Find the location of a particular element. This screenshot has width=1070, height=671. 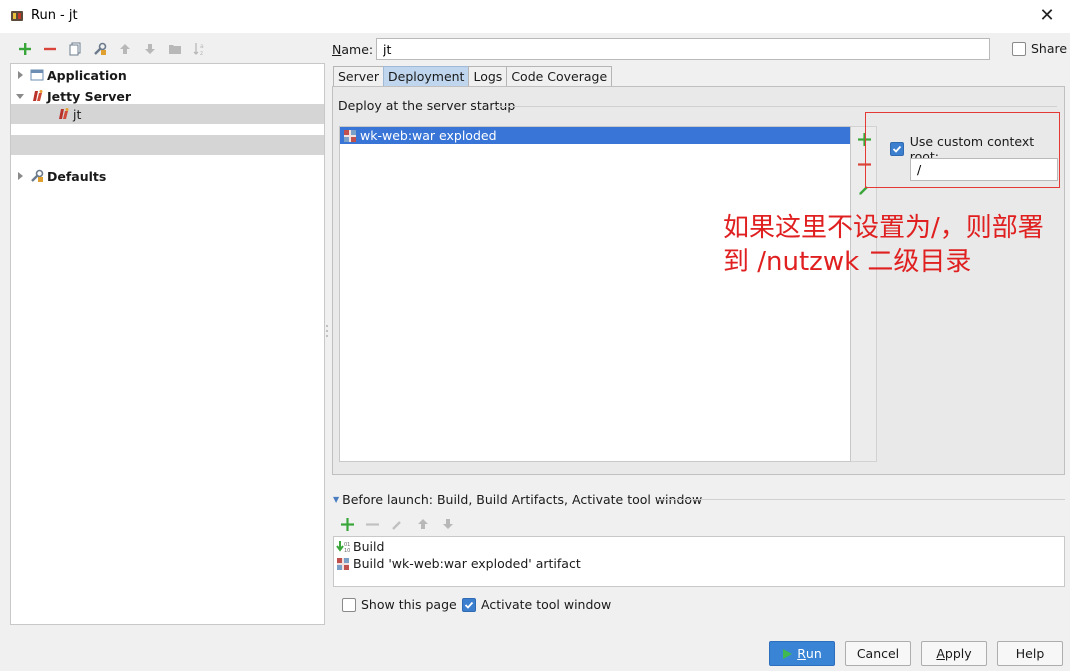

deploy-header: Deploy at the server startup is located at coordinates (427, 105).